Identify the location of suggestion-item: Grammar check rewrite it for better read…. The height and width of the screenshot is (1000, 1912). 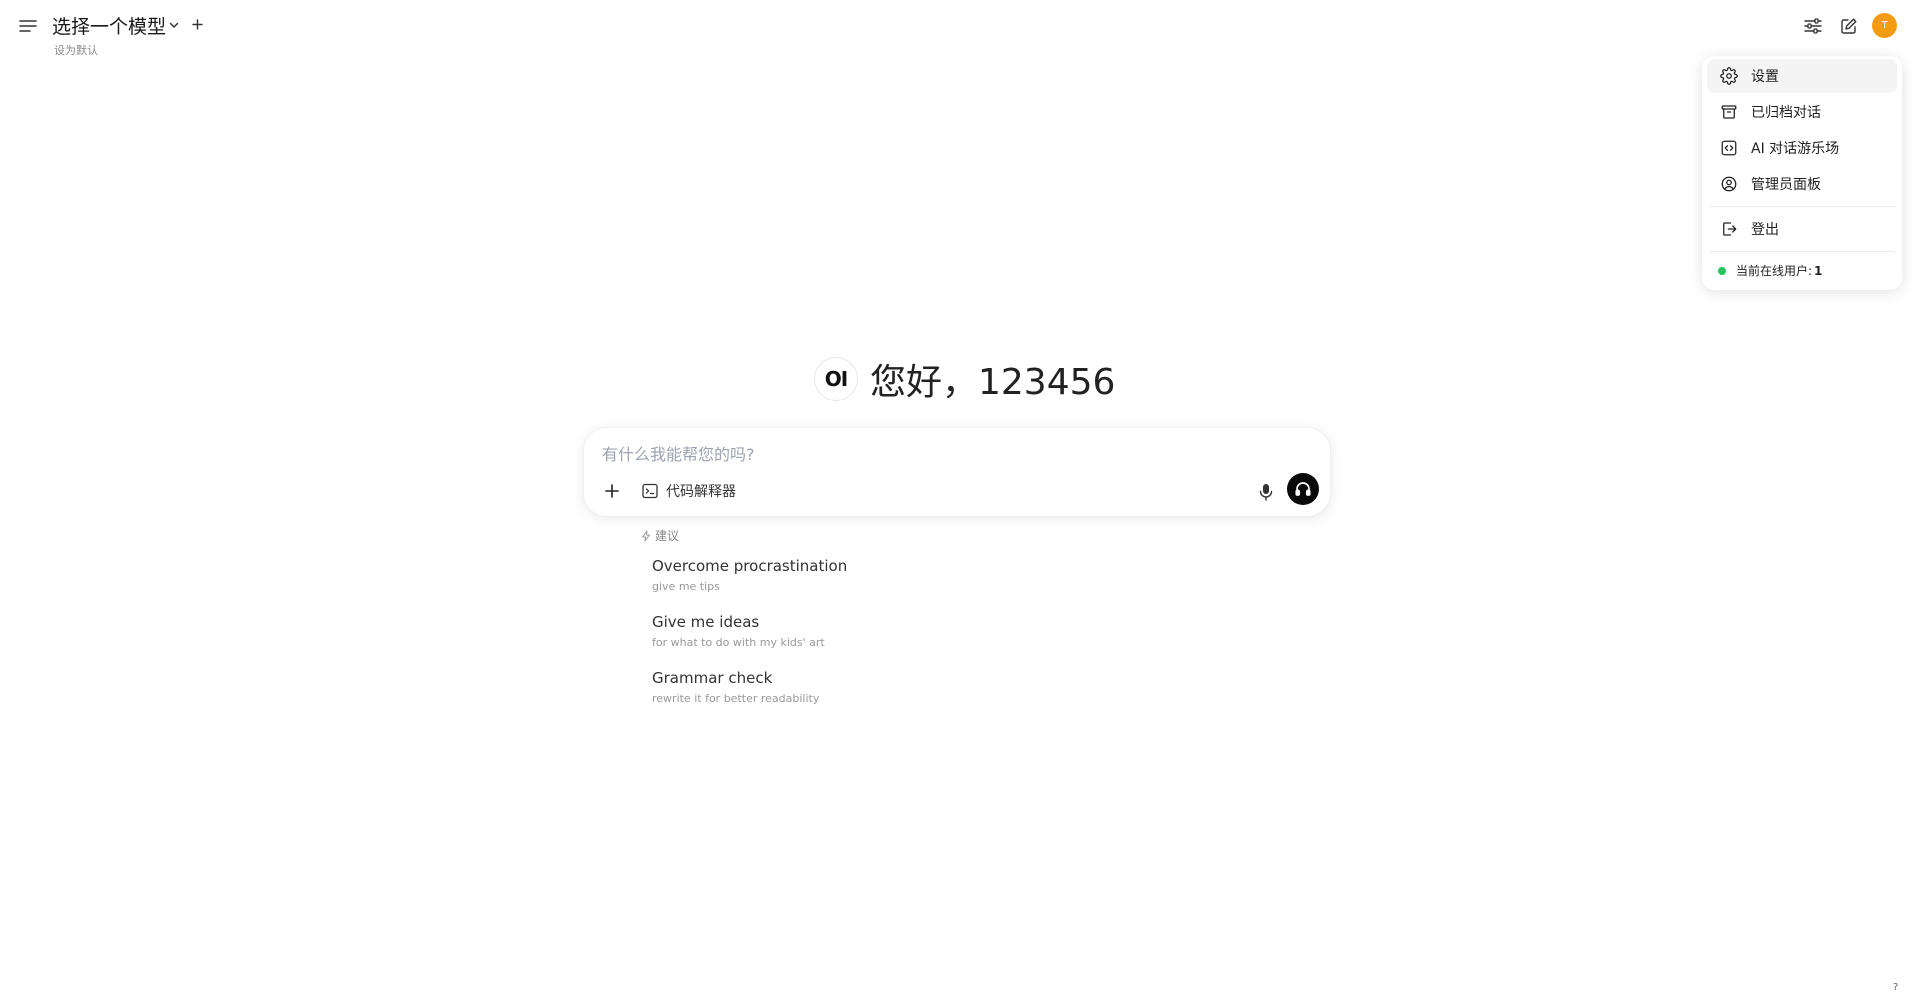
(735, 687).